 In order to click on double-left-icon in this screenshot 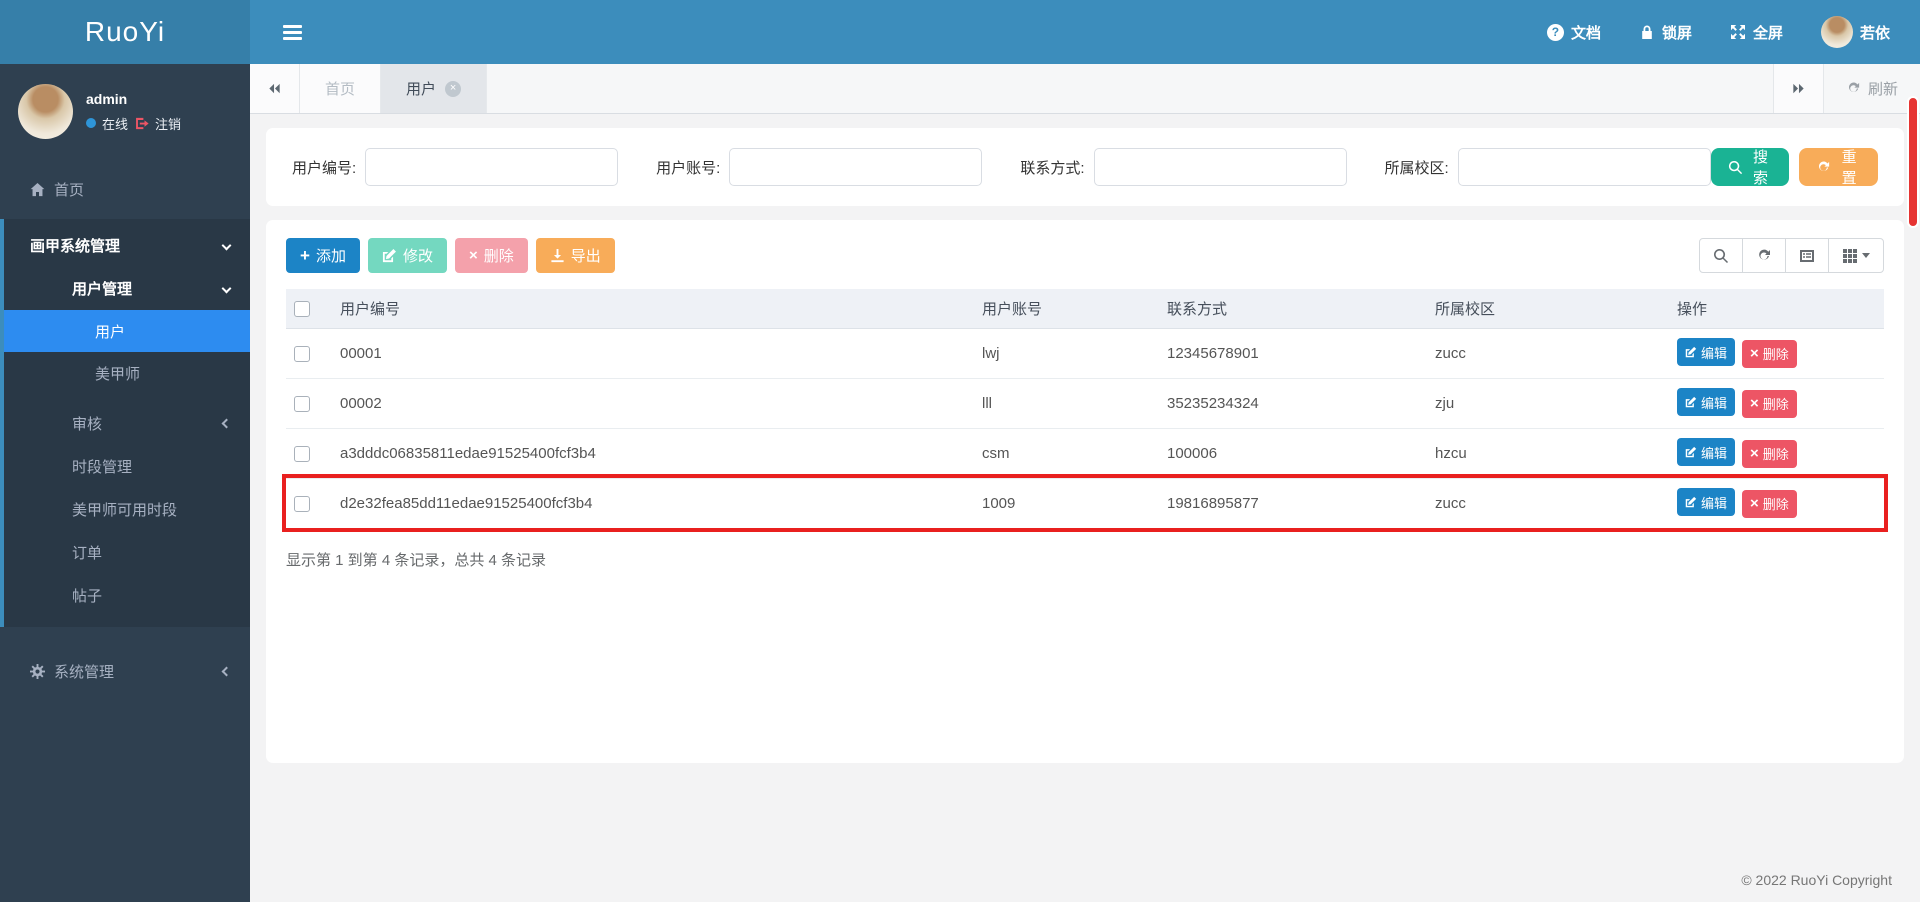, I will do `click(274, 88)`.